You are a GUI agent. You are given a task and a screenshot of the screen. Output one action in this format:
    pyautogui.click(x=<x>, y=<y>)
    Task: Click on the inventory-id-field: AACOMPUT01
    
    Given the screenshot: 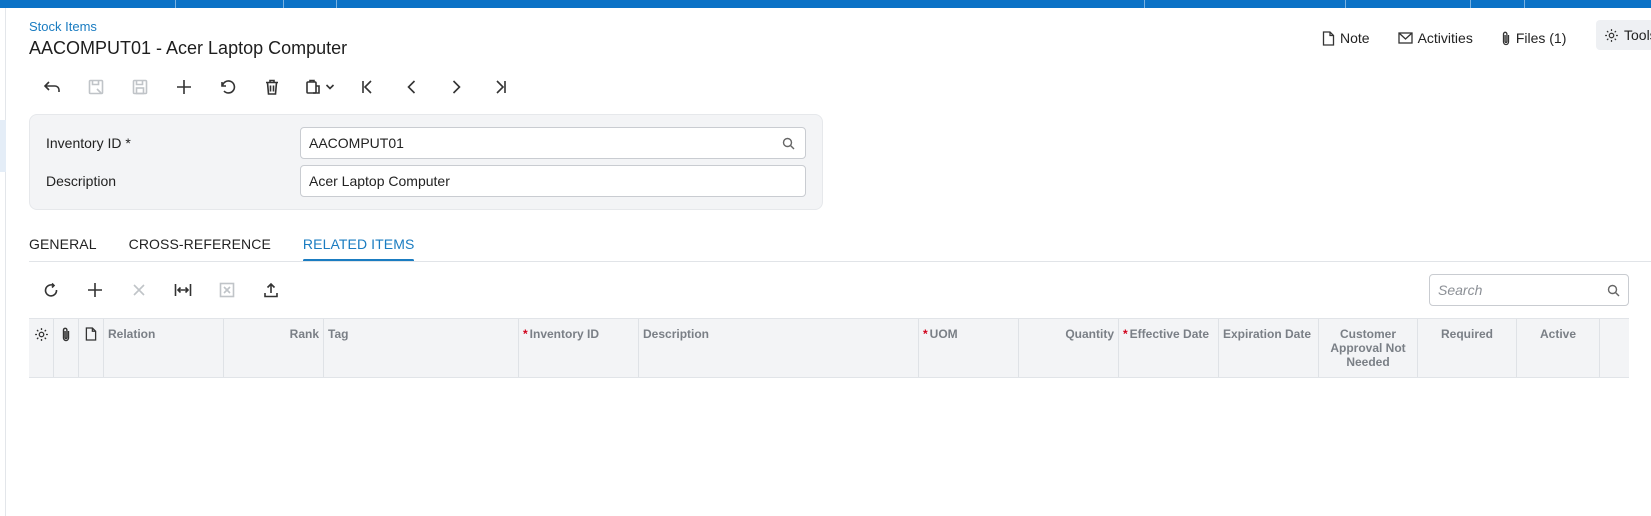 What is the action you would take?
    pyautogui.click(x=553, y=143)
    